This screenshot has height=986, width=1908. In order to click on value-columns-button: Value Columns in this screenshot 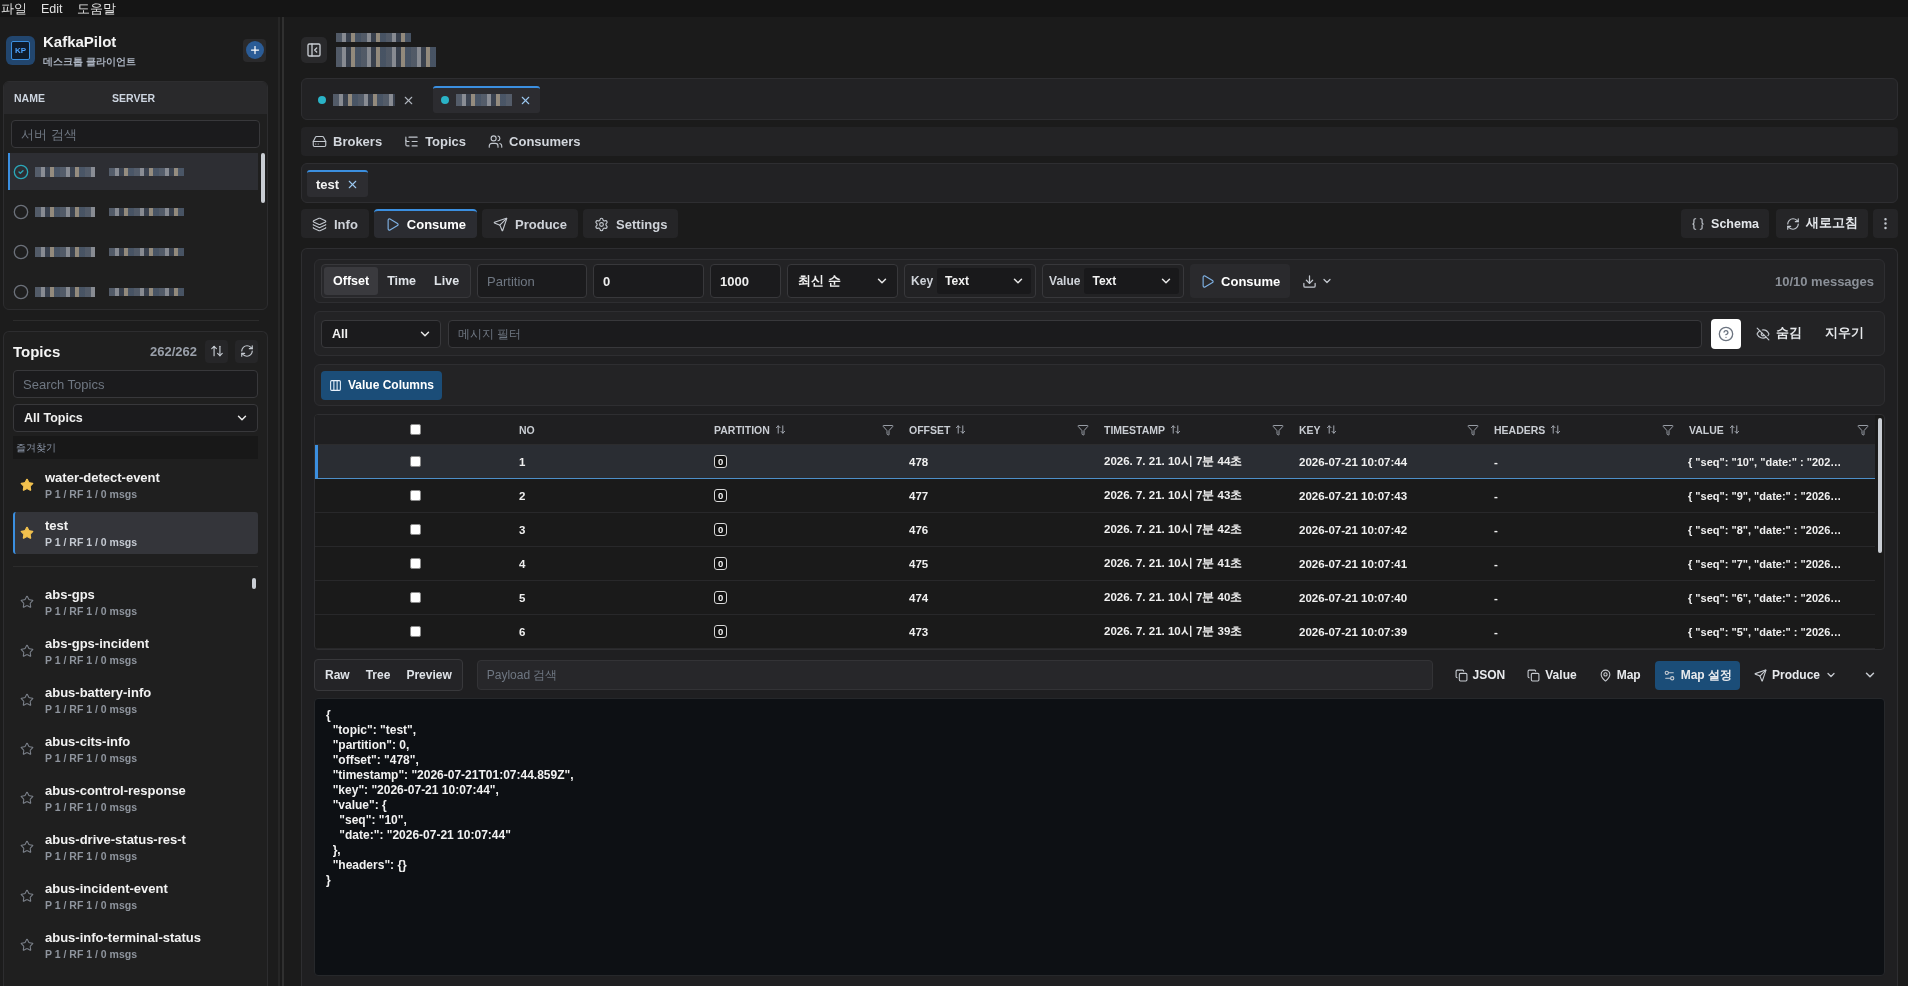, I will do `click(382, 385)`.